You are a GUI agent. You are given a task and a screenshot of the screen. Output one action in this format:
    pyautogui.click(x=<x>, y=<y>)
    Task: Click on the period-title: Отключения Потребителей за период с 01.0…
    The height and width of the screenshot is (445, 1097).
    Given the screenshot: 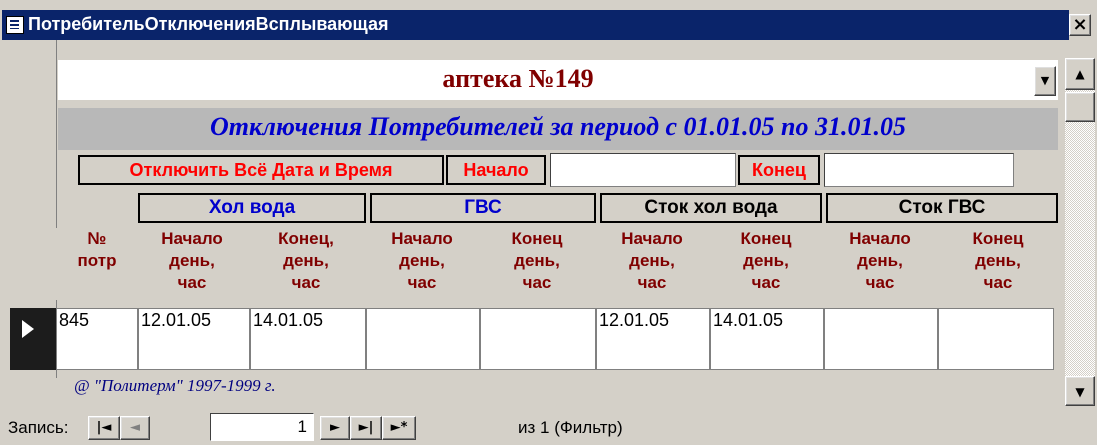 What is the action you would take?
    pyautogui.click(x=557, y=126)
    